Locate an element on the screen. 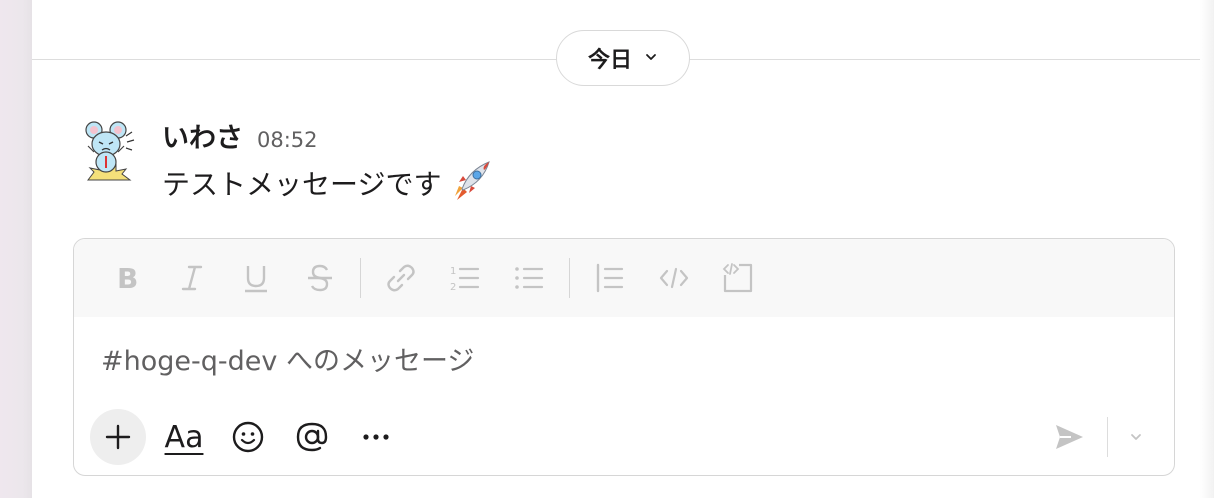  composer-actions: Aa is located at coordinates (622, 437).